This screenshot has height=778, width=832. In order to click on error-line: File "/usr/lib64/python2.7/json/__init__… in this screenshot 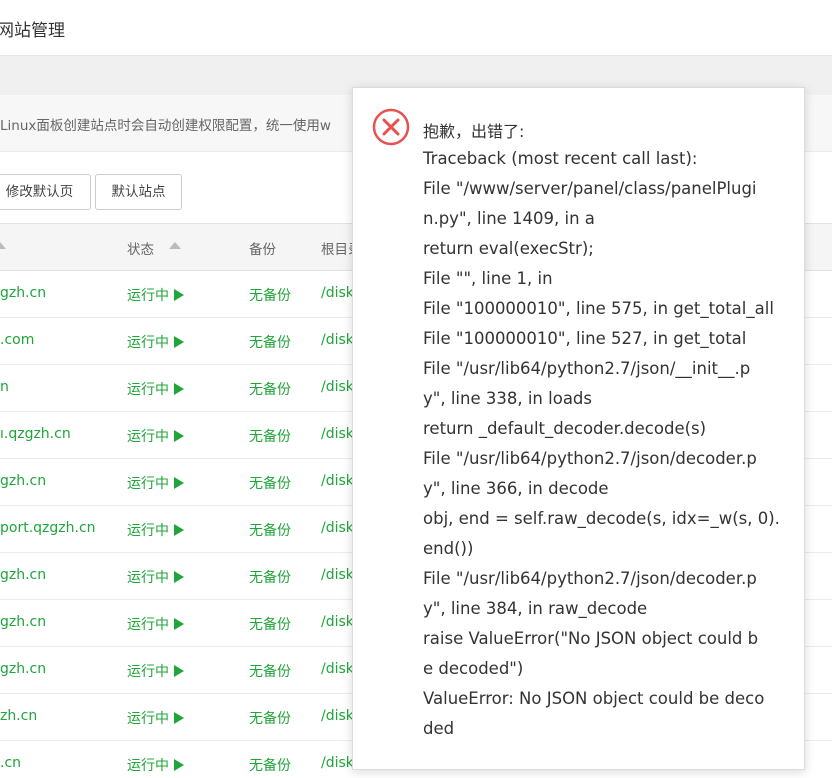, I will do `click(587, 368)`.